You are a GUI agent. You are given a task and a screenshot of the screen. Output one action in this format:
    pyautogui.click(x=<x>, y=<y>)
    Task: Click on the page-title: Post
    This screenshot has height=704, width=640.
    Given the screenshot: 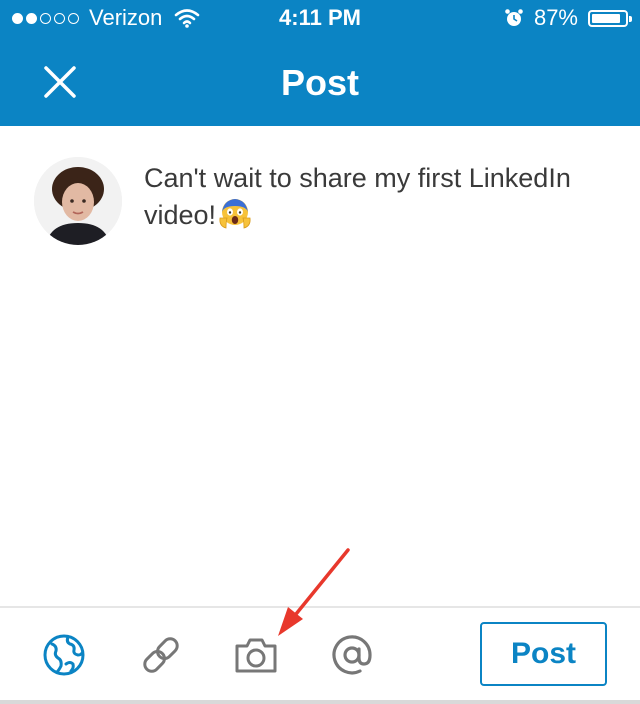 What is the action you would take?
    pyautogui.click(x=319, y=82)
    